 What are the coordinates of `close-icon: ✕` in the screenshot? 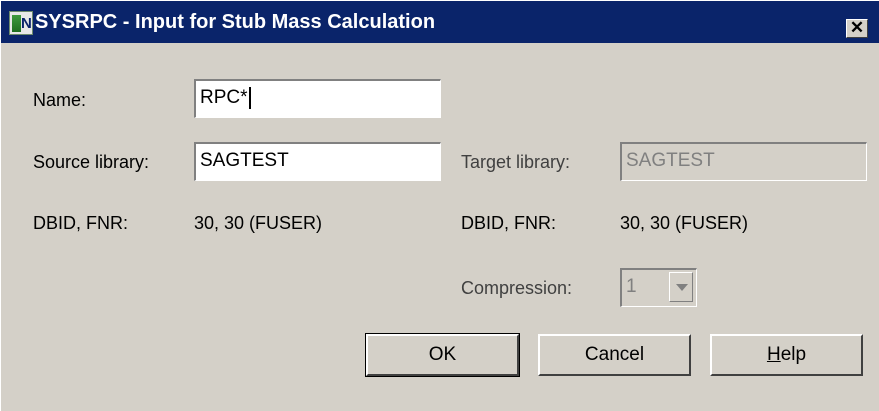 It's located at (857, 27).